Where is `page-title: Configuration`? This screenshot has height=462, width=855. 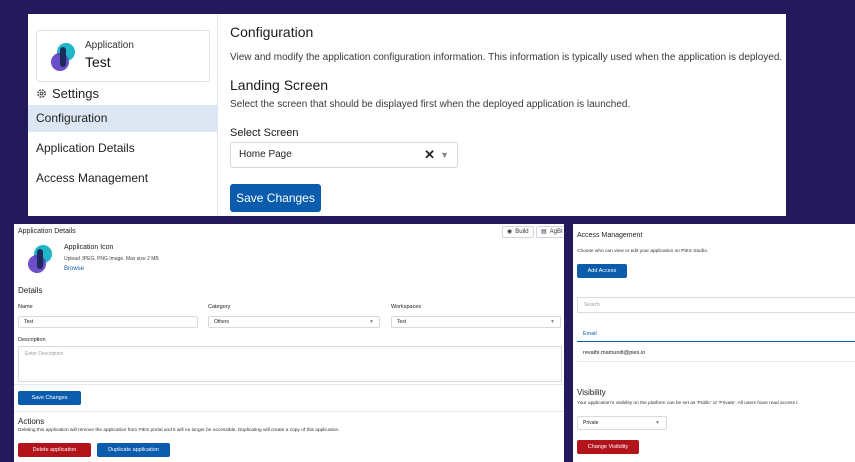 page-title: Configuration is located at coordinates (272, 32).